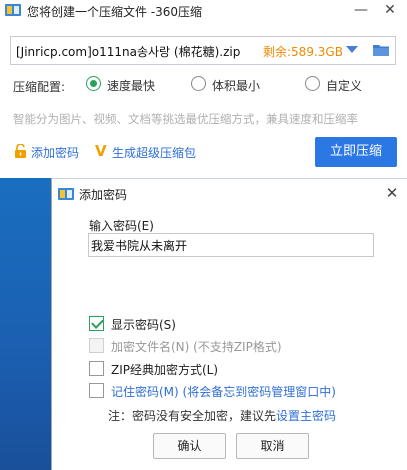 This screenshot has width=407, height=470. What do you see at coordinates (236, 86) in the screenshot?
I see `radio-smallest-label: 体积最小` at bounding box center [236, 86].